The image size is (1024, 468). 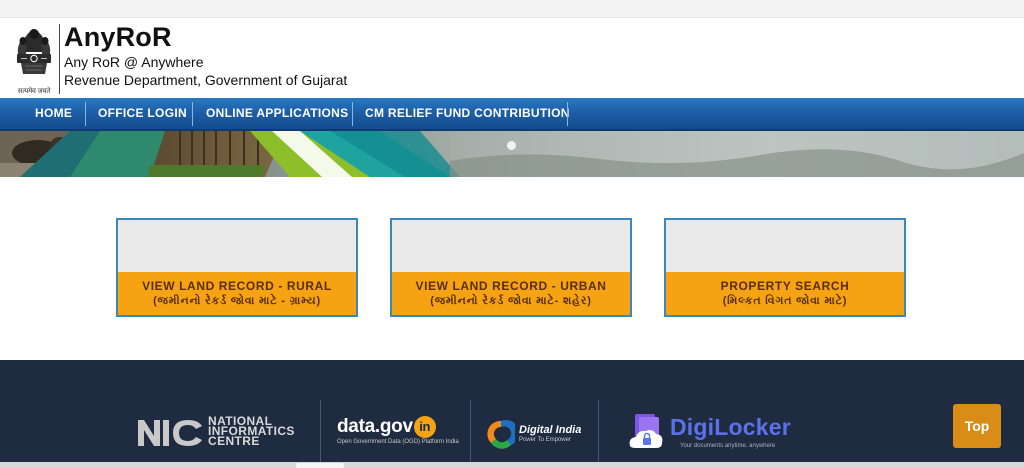 I want to click on card-title: PROPERTY SEARCH, so click(x=785, y=286).